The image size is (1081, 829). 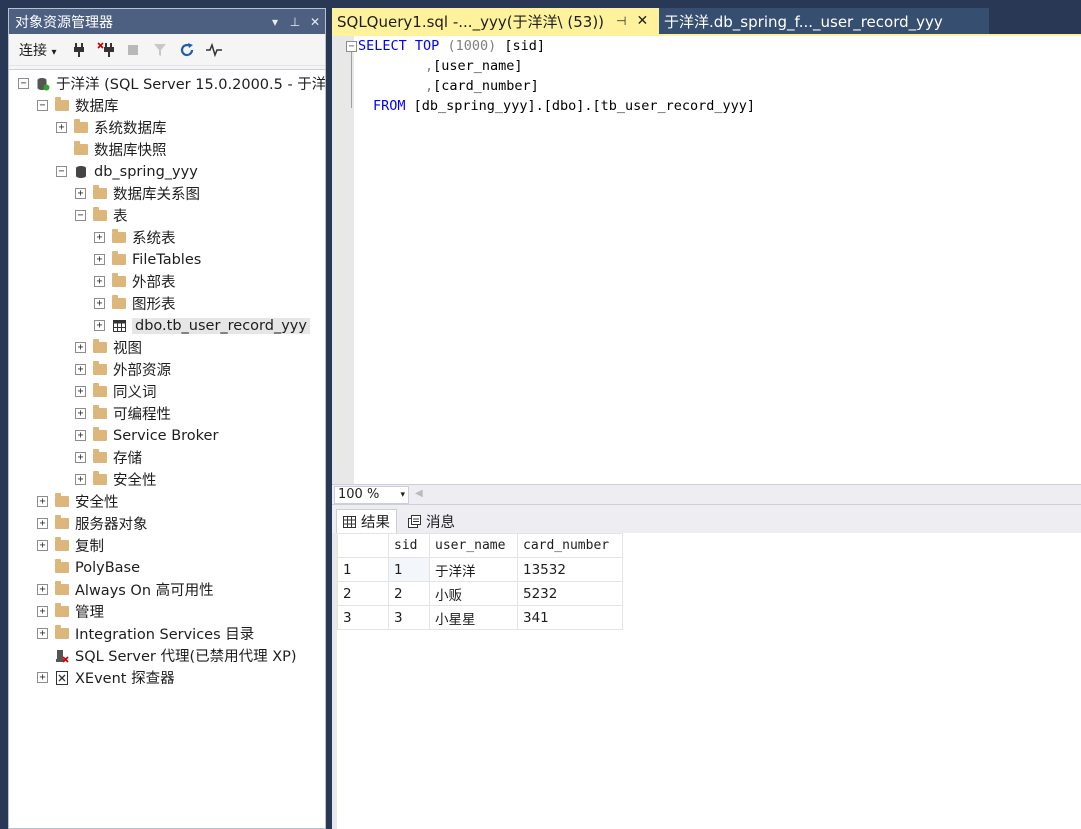 I want to click on table-row: 3 3 小星星 341, so click(x=480, y=617).